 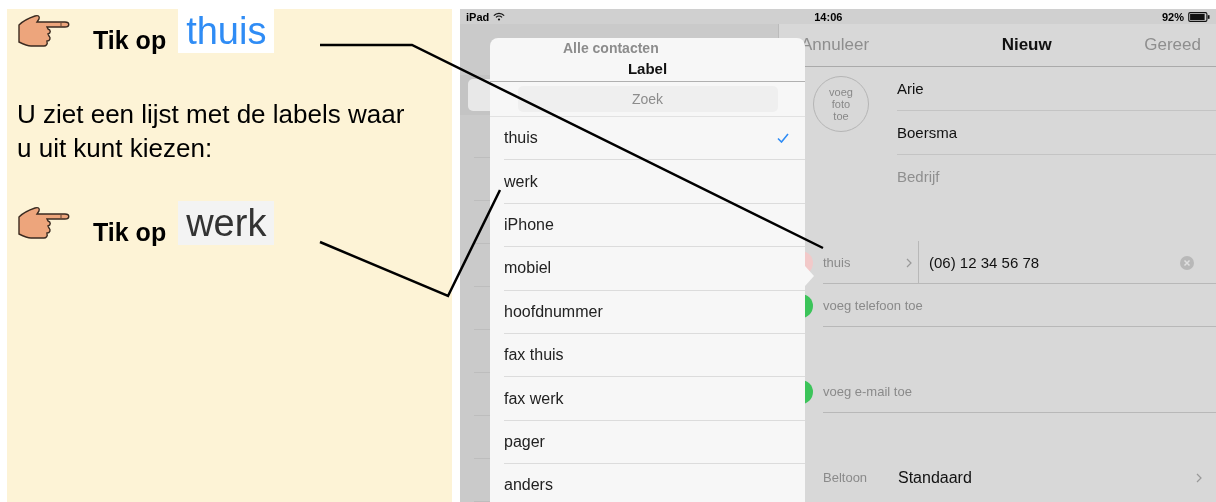 I want to click on label-option: iPhone, so click(x=654, y=225).